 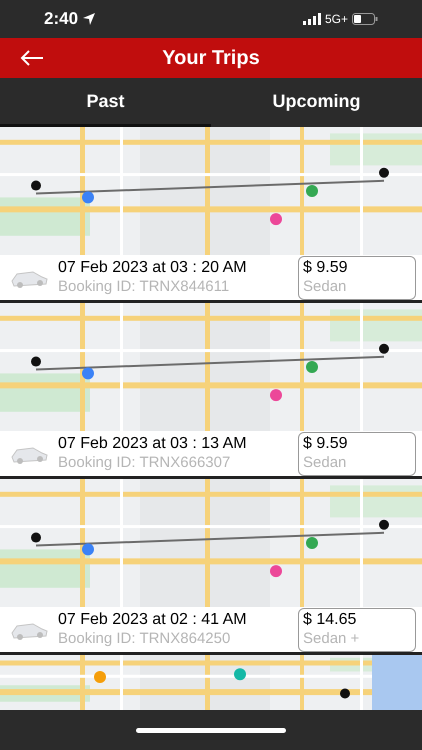 What do you see at coordinates (89, 19) in the screenshot?
I see `location-arrow-icon` at bounding box center [89, 19].